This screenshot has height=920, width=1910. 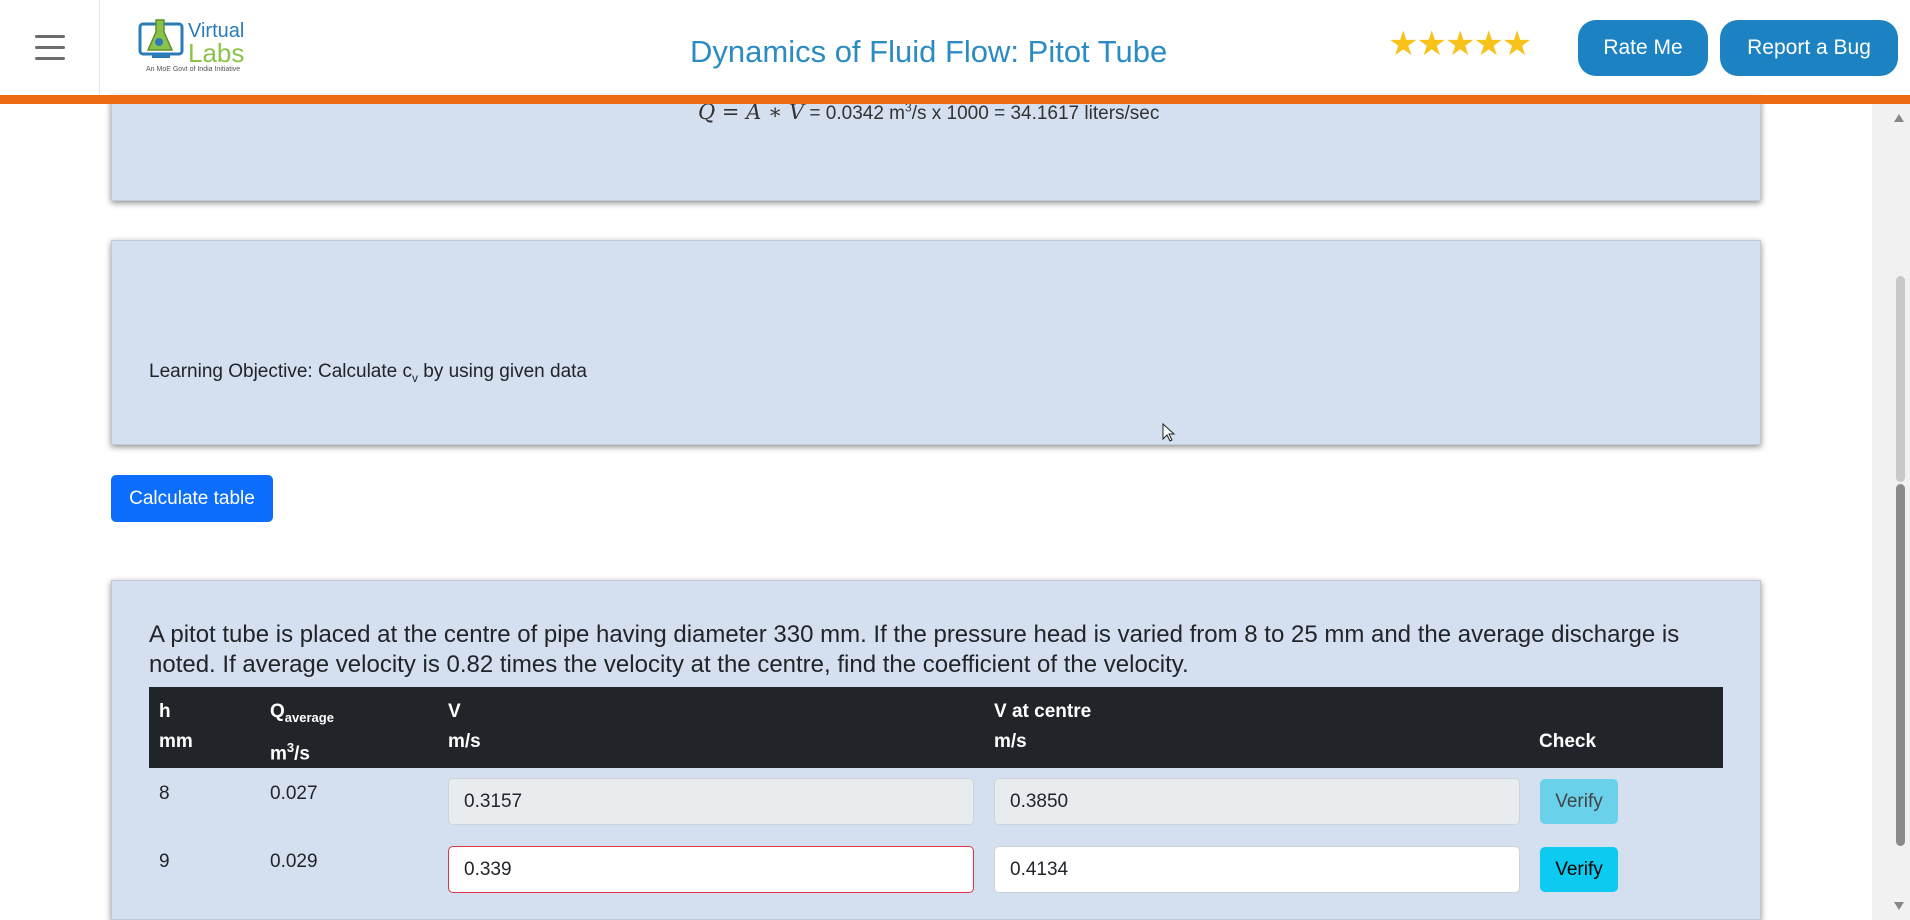 What do you see at coordinates (1643, 48) in the screenshot?
I see `rate-me-button: Rate Me` at bounding box center [1643, 48].